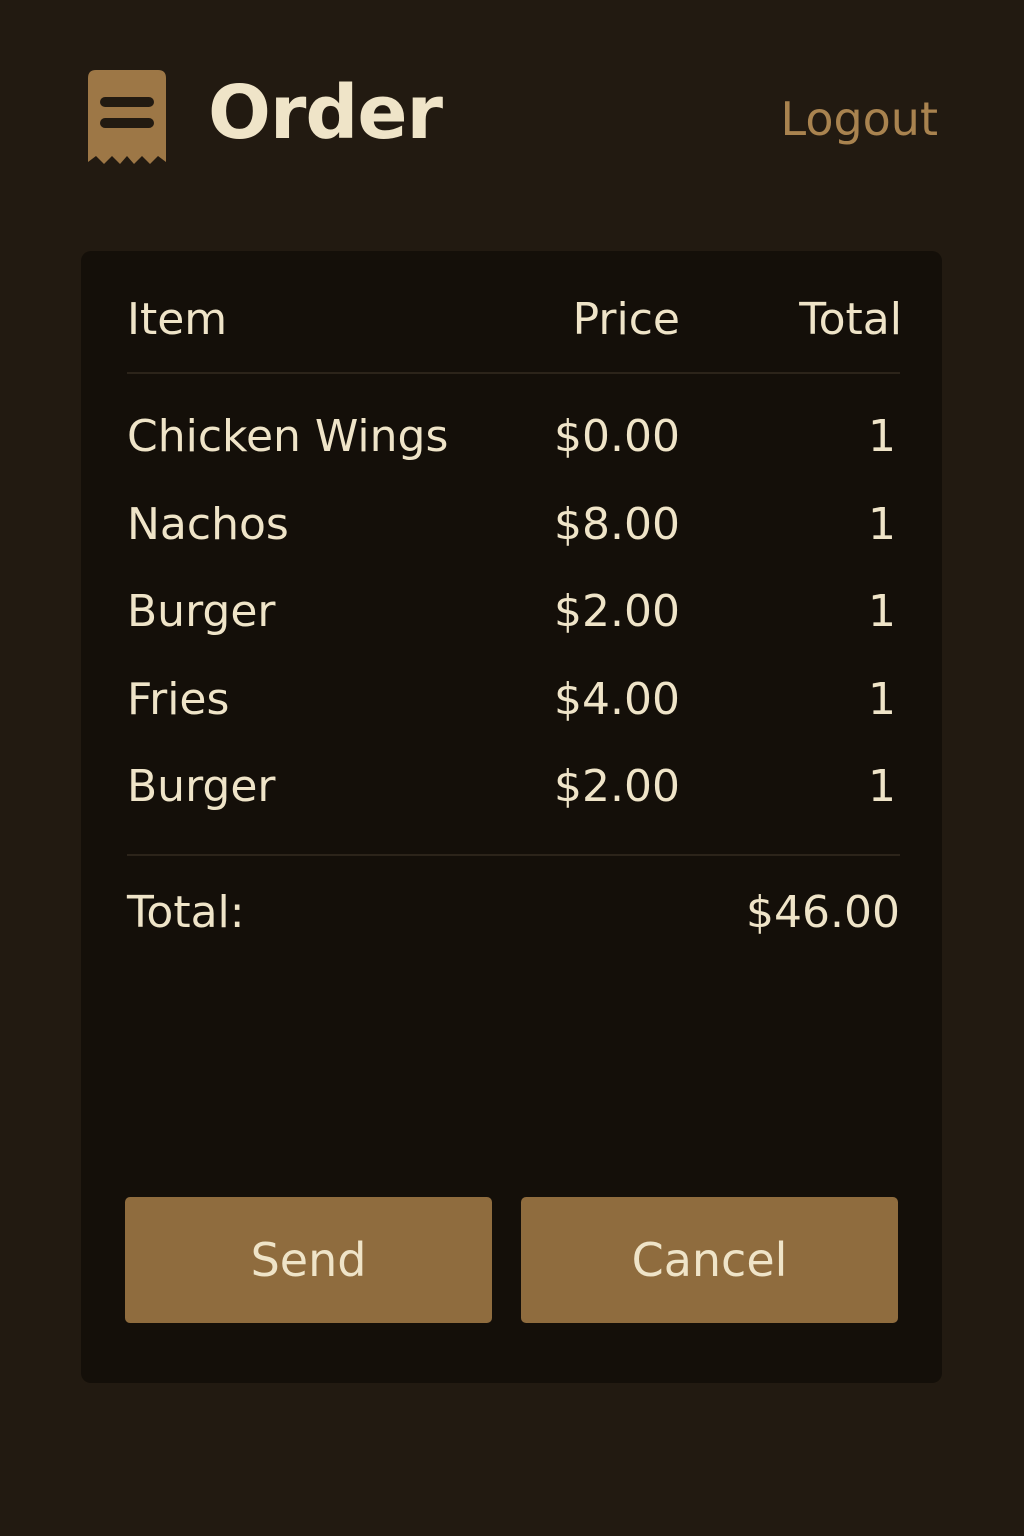 Image resolution: width=1024 pixels, height=1536 pixels. What do you see at coordinates (850, 319) in the screenshot?
I see `column-header-total: Total` at bounding box center [850, 319].